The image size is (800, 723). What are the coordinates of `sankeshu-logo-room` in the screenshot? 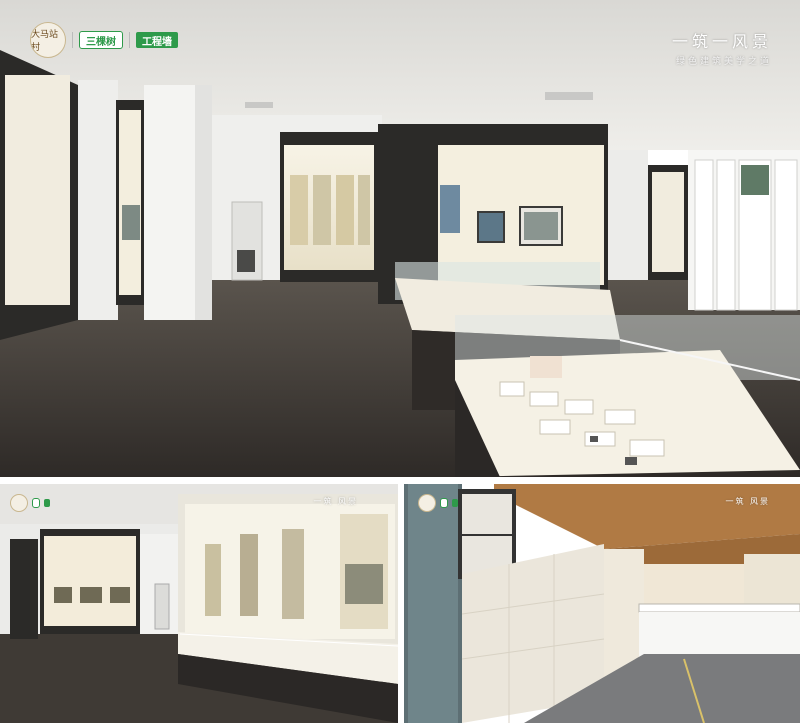 It's located at (444, 503).